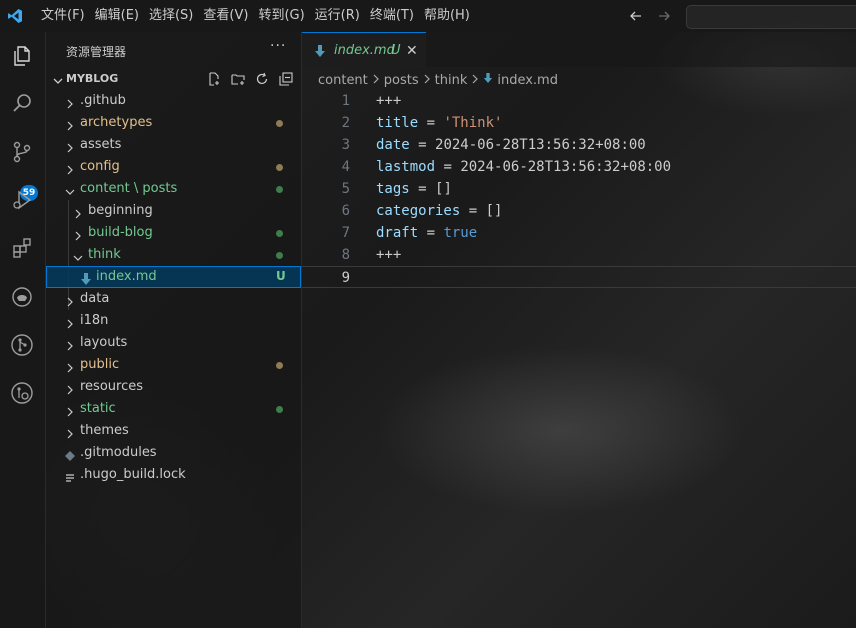 This screenshot has width=856, height=628. I want to click on gitlens-icon, so click(22, 393).